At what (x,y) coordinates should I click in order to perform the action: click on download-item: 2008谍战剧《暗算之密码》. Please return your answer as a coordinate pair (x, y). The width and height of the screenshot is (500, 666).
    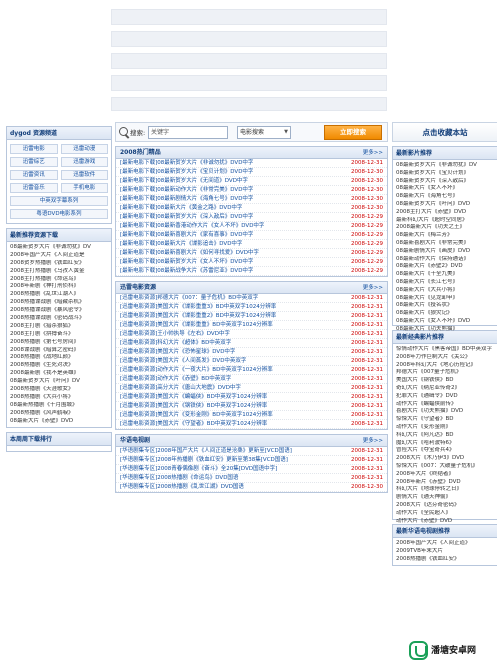
    Looking at the image, I should click on (59, 351).